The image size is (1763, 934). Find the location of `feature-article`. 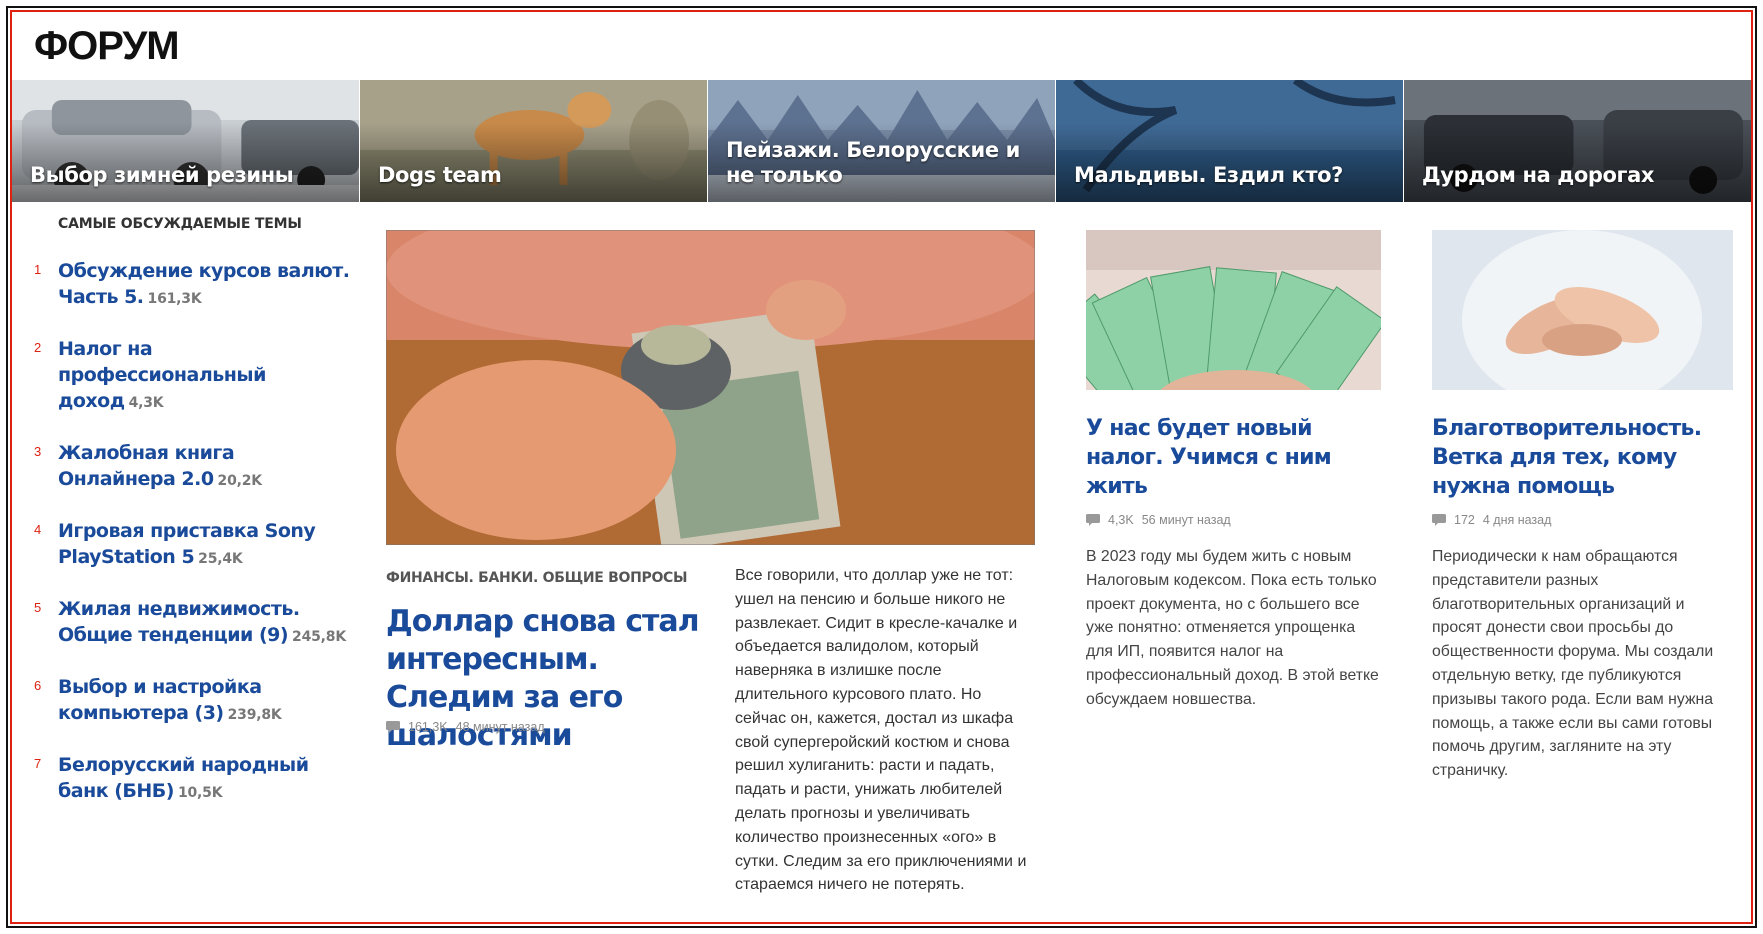

feature-article is located at coordinates (710, 387).